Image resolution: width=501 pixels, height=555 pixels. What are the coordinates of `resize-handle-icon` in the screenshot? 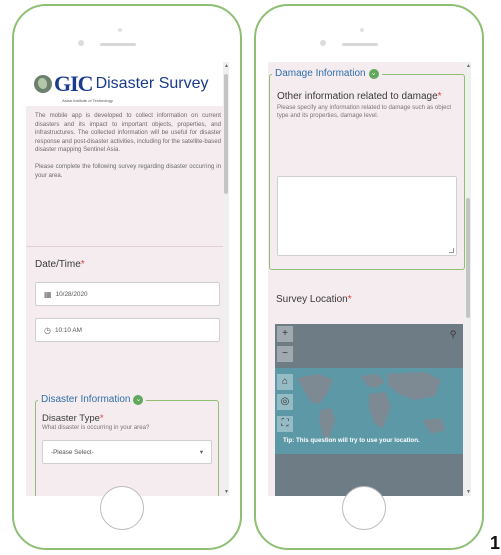 It's located at (451, 250).